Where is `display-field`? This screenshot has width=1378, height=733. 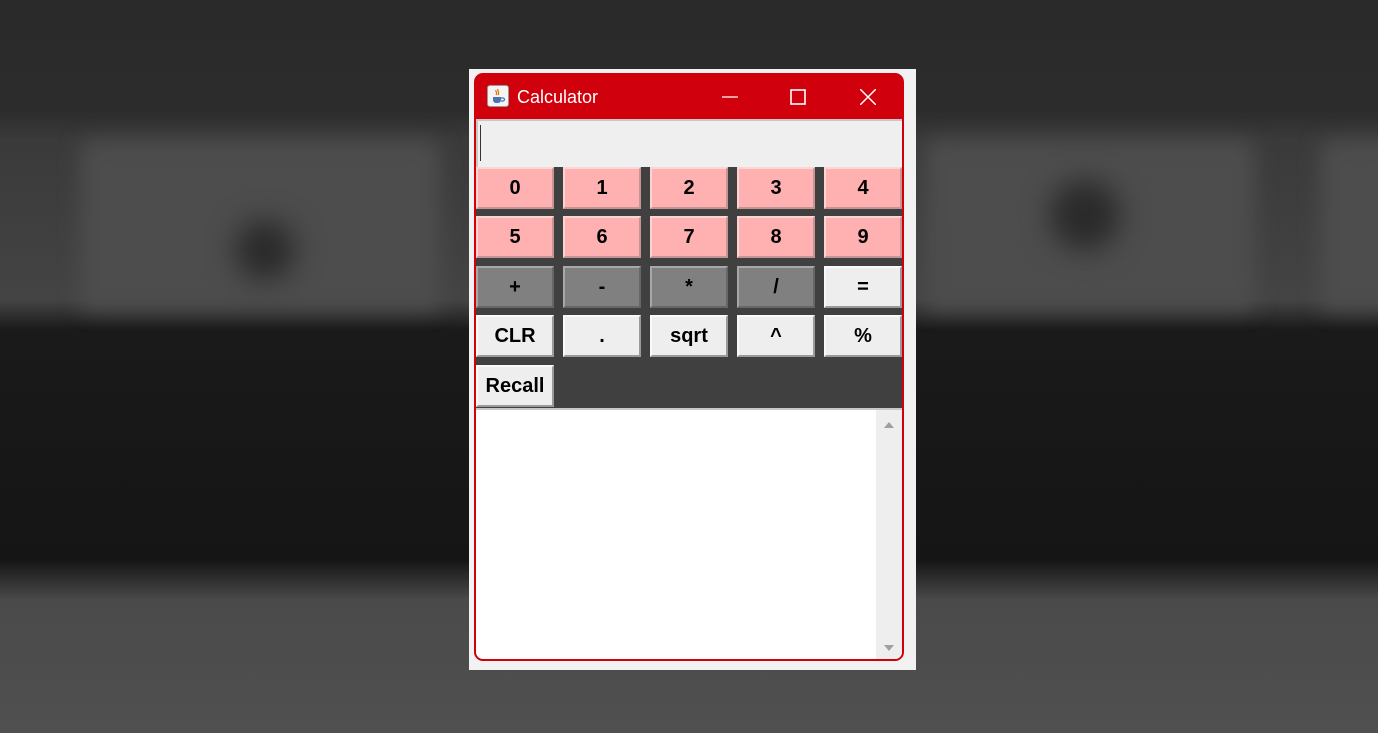
display-field is located at coordinates (689, 143).